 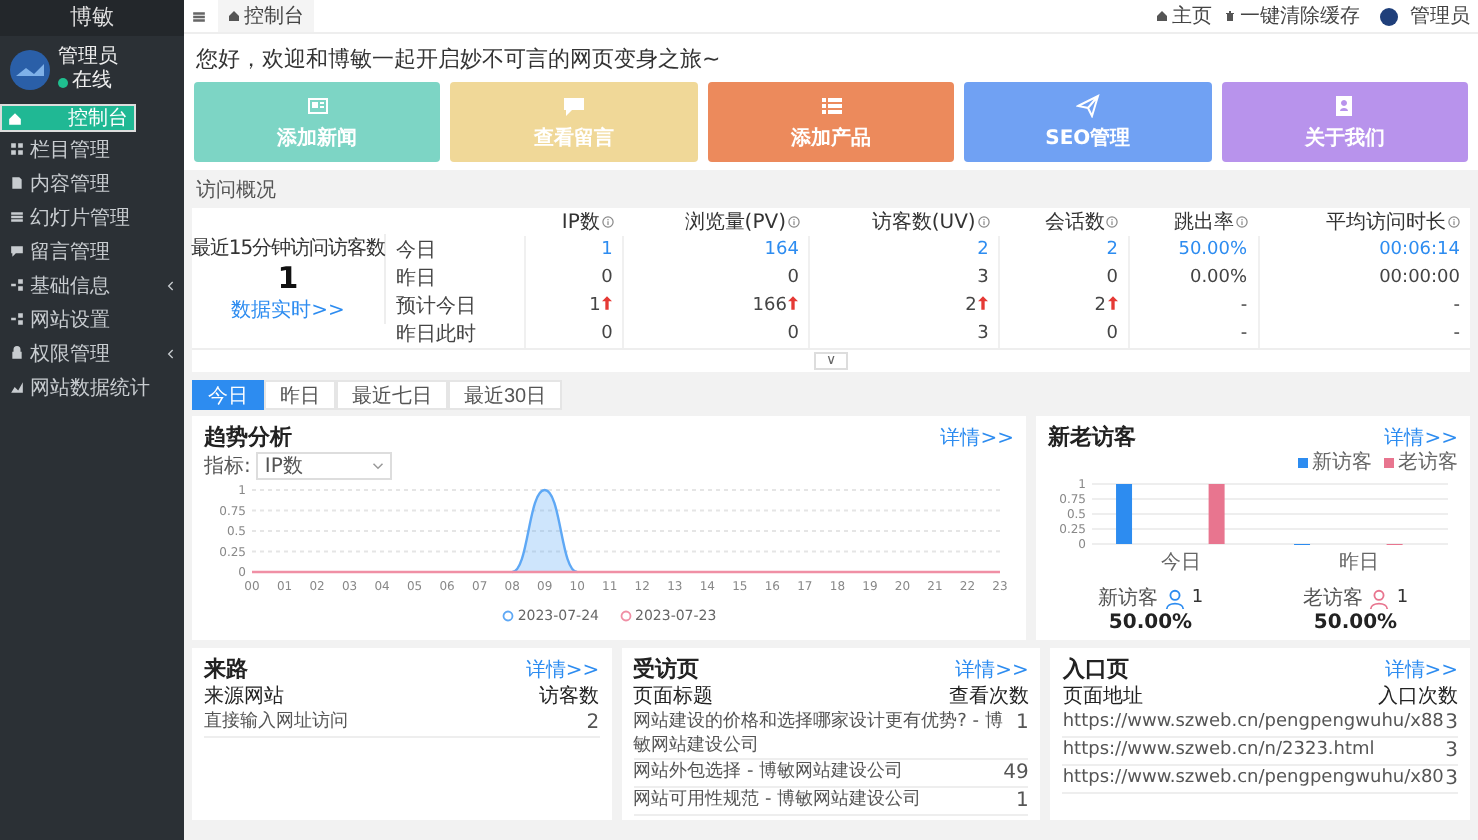 What do you see at coordinates (1456, 334) in the screenshot?
I see `table-cell: -` at bounding box center [1456, 334].